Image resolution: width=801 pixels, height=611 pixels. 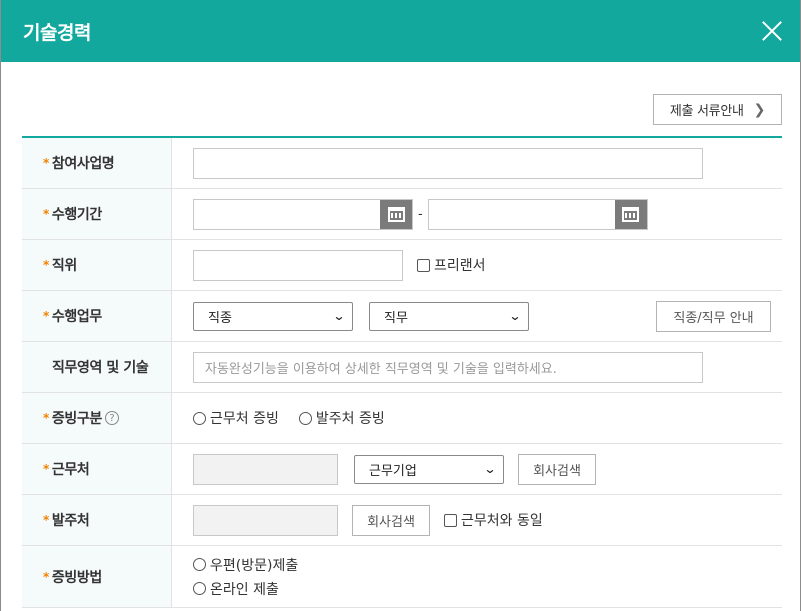 What do you see at coordinates (460, 266) in the screenshot?
I see `freelancer-label: 프리랜서` at bounding box center [460, 266].